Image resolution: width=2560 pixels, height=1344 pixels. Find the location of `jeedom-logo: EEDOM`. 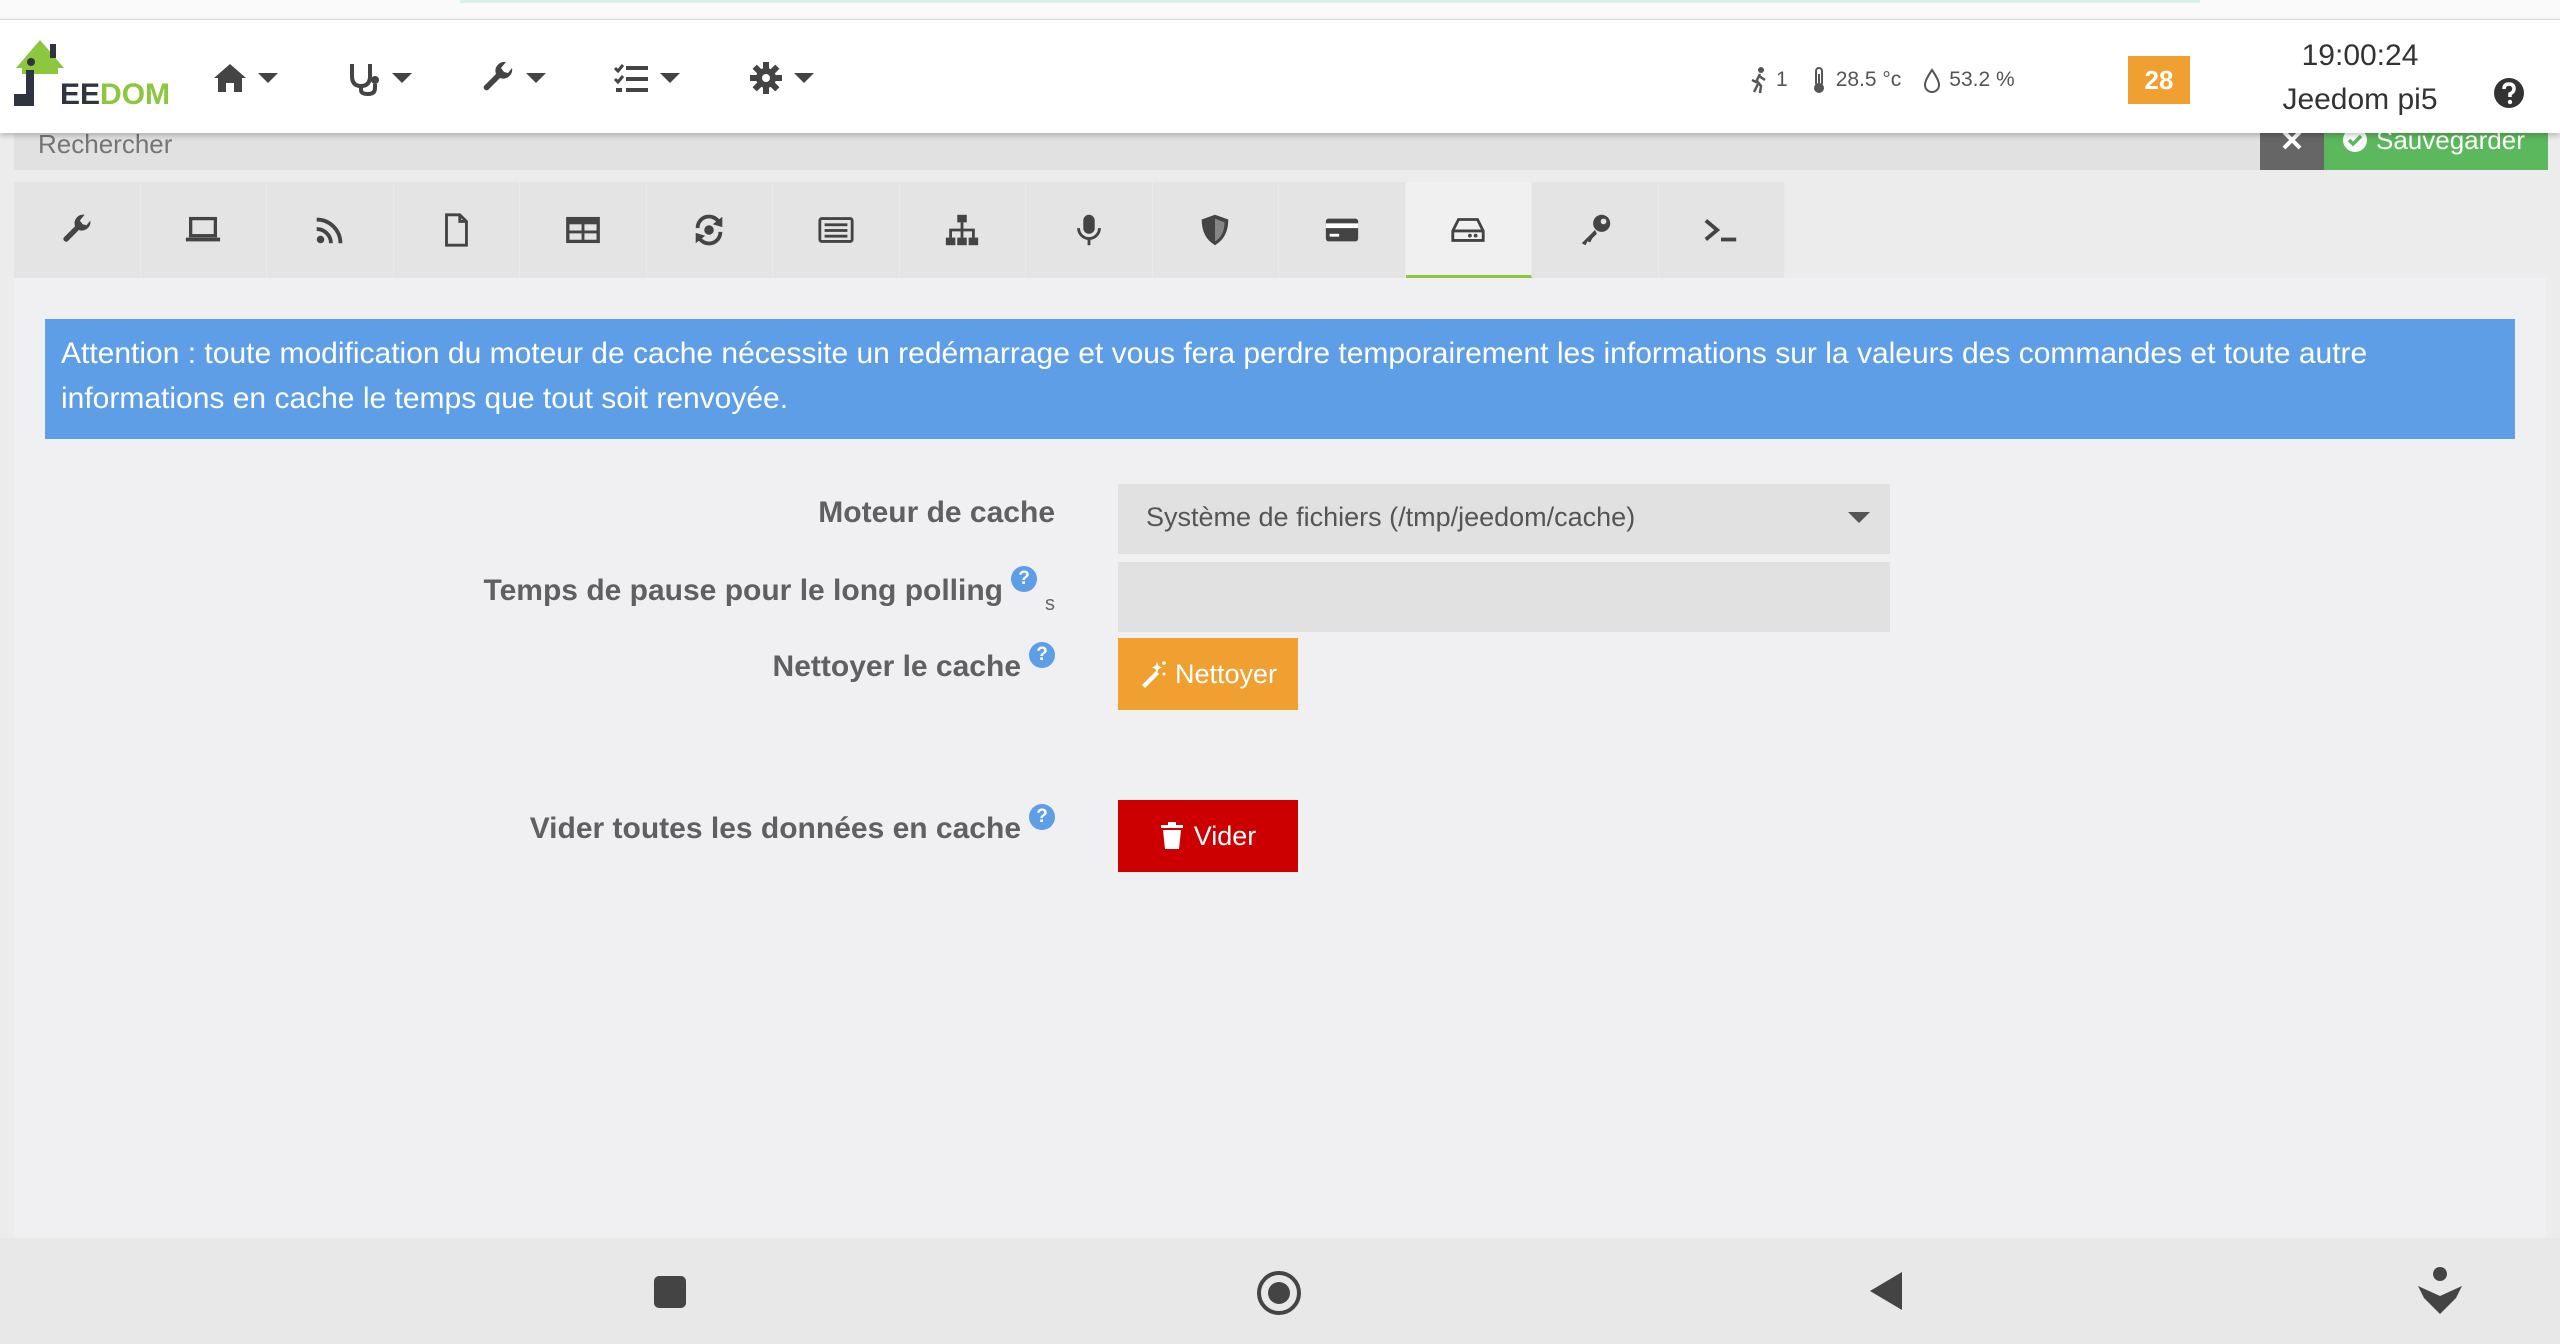

jeedom-logo: EEDOM is located at coordinates (92, 79).